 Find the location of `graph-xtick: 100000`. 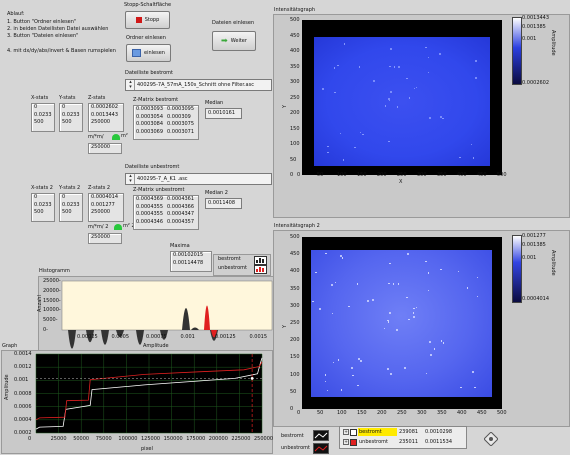

graph-xtick: 100000 is located at coordinates (128, 439).